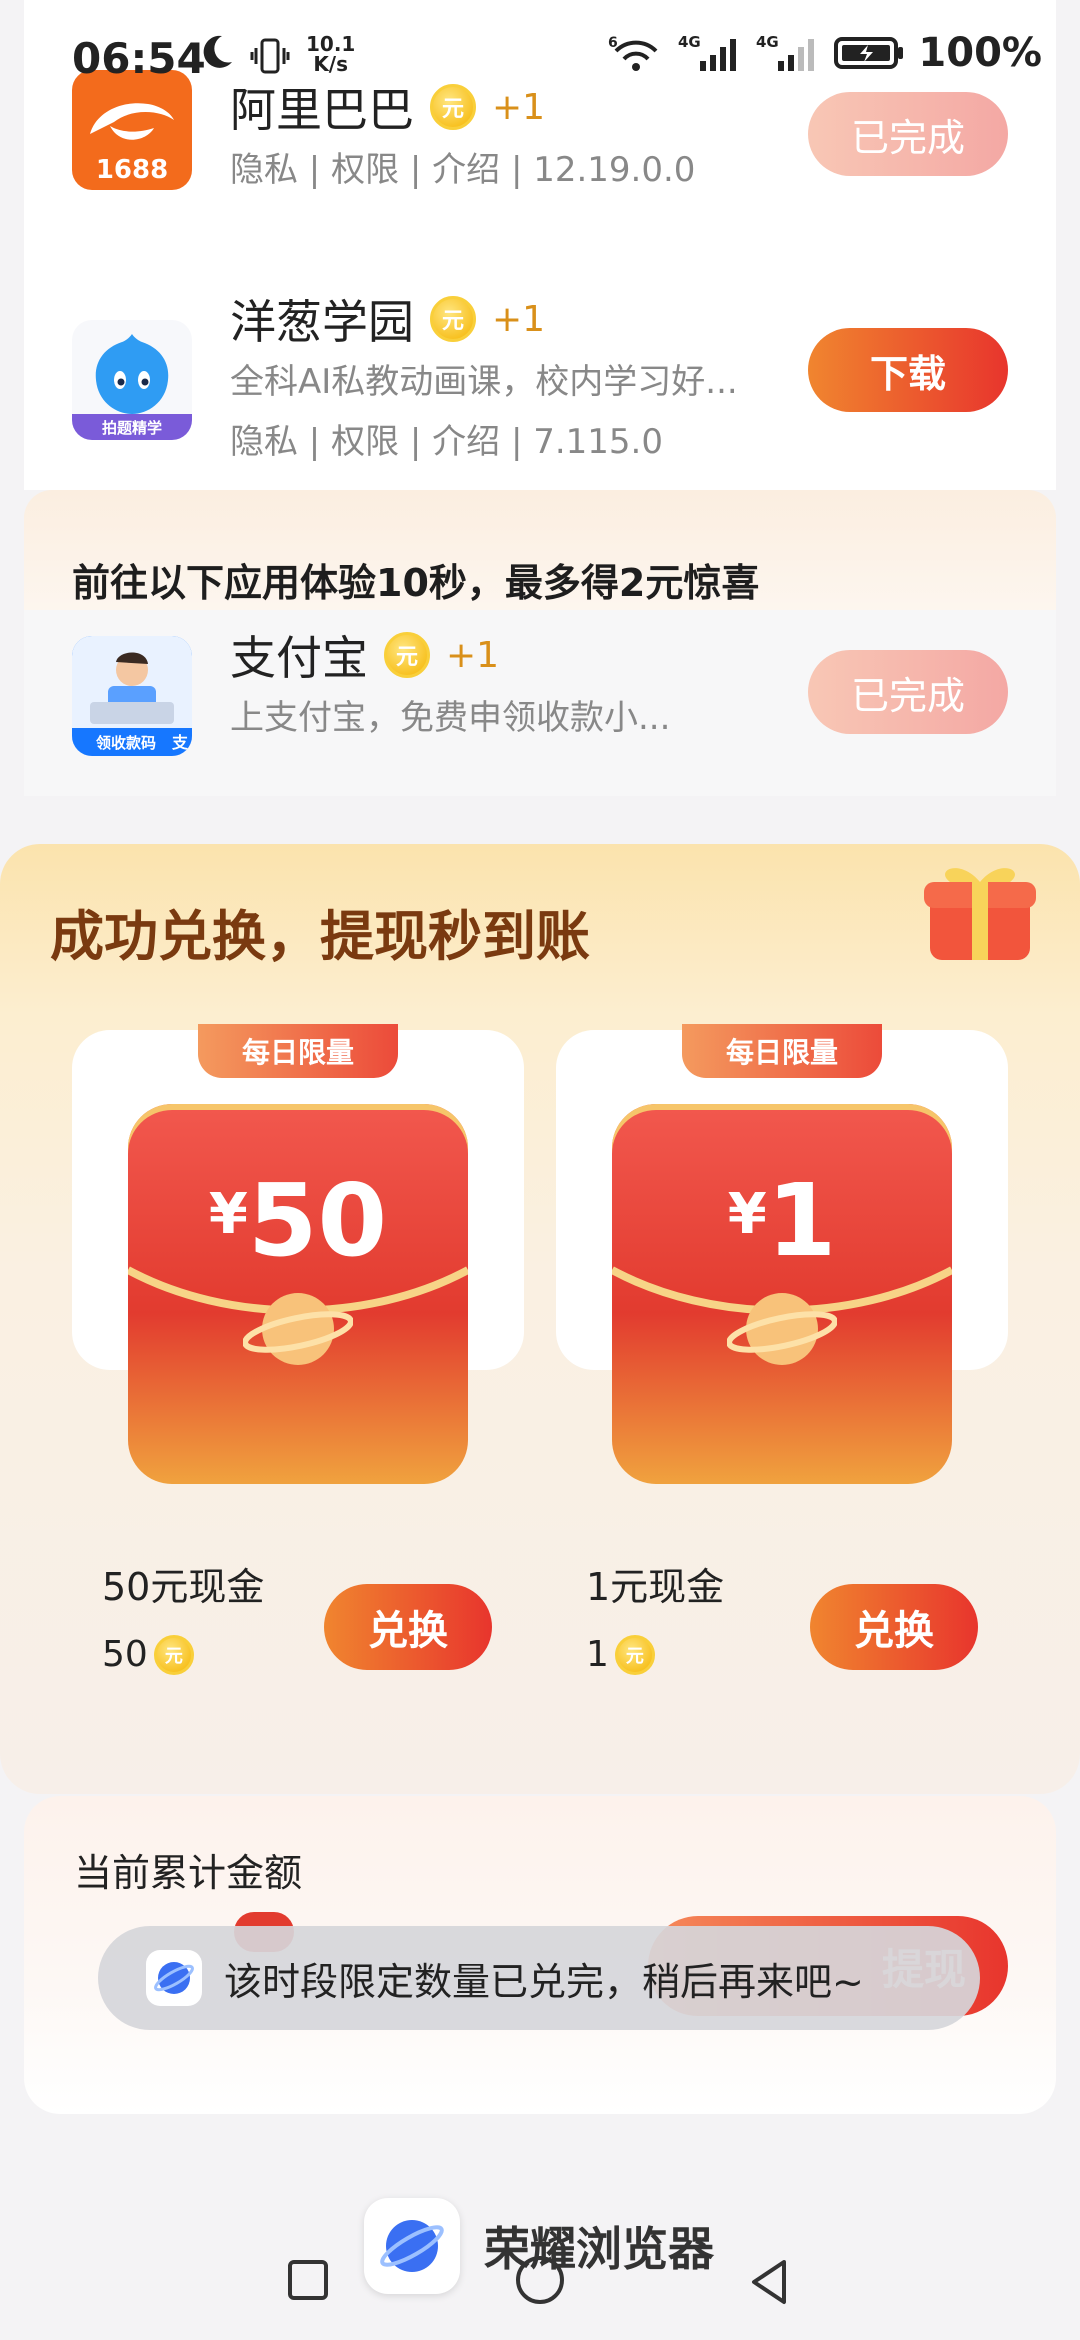 The height and width of the screenshot is (2340, 1080). What do you see at coordinates (183, 1587) in the screenshot?
I see `prize-label: 50元现金` at bounding box center [183, 1587].